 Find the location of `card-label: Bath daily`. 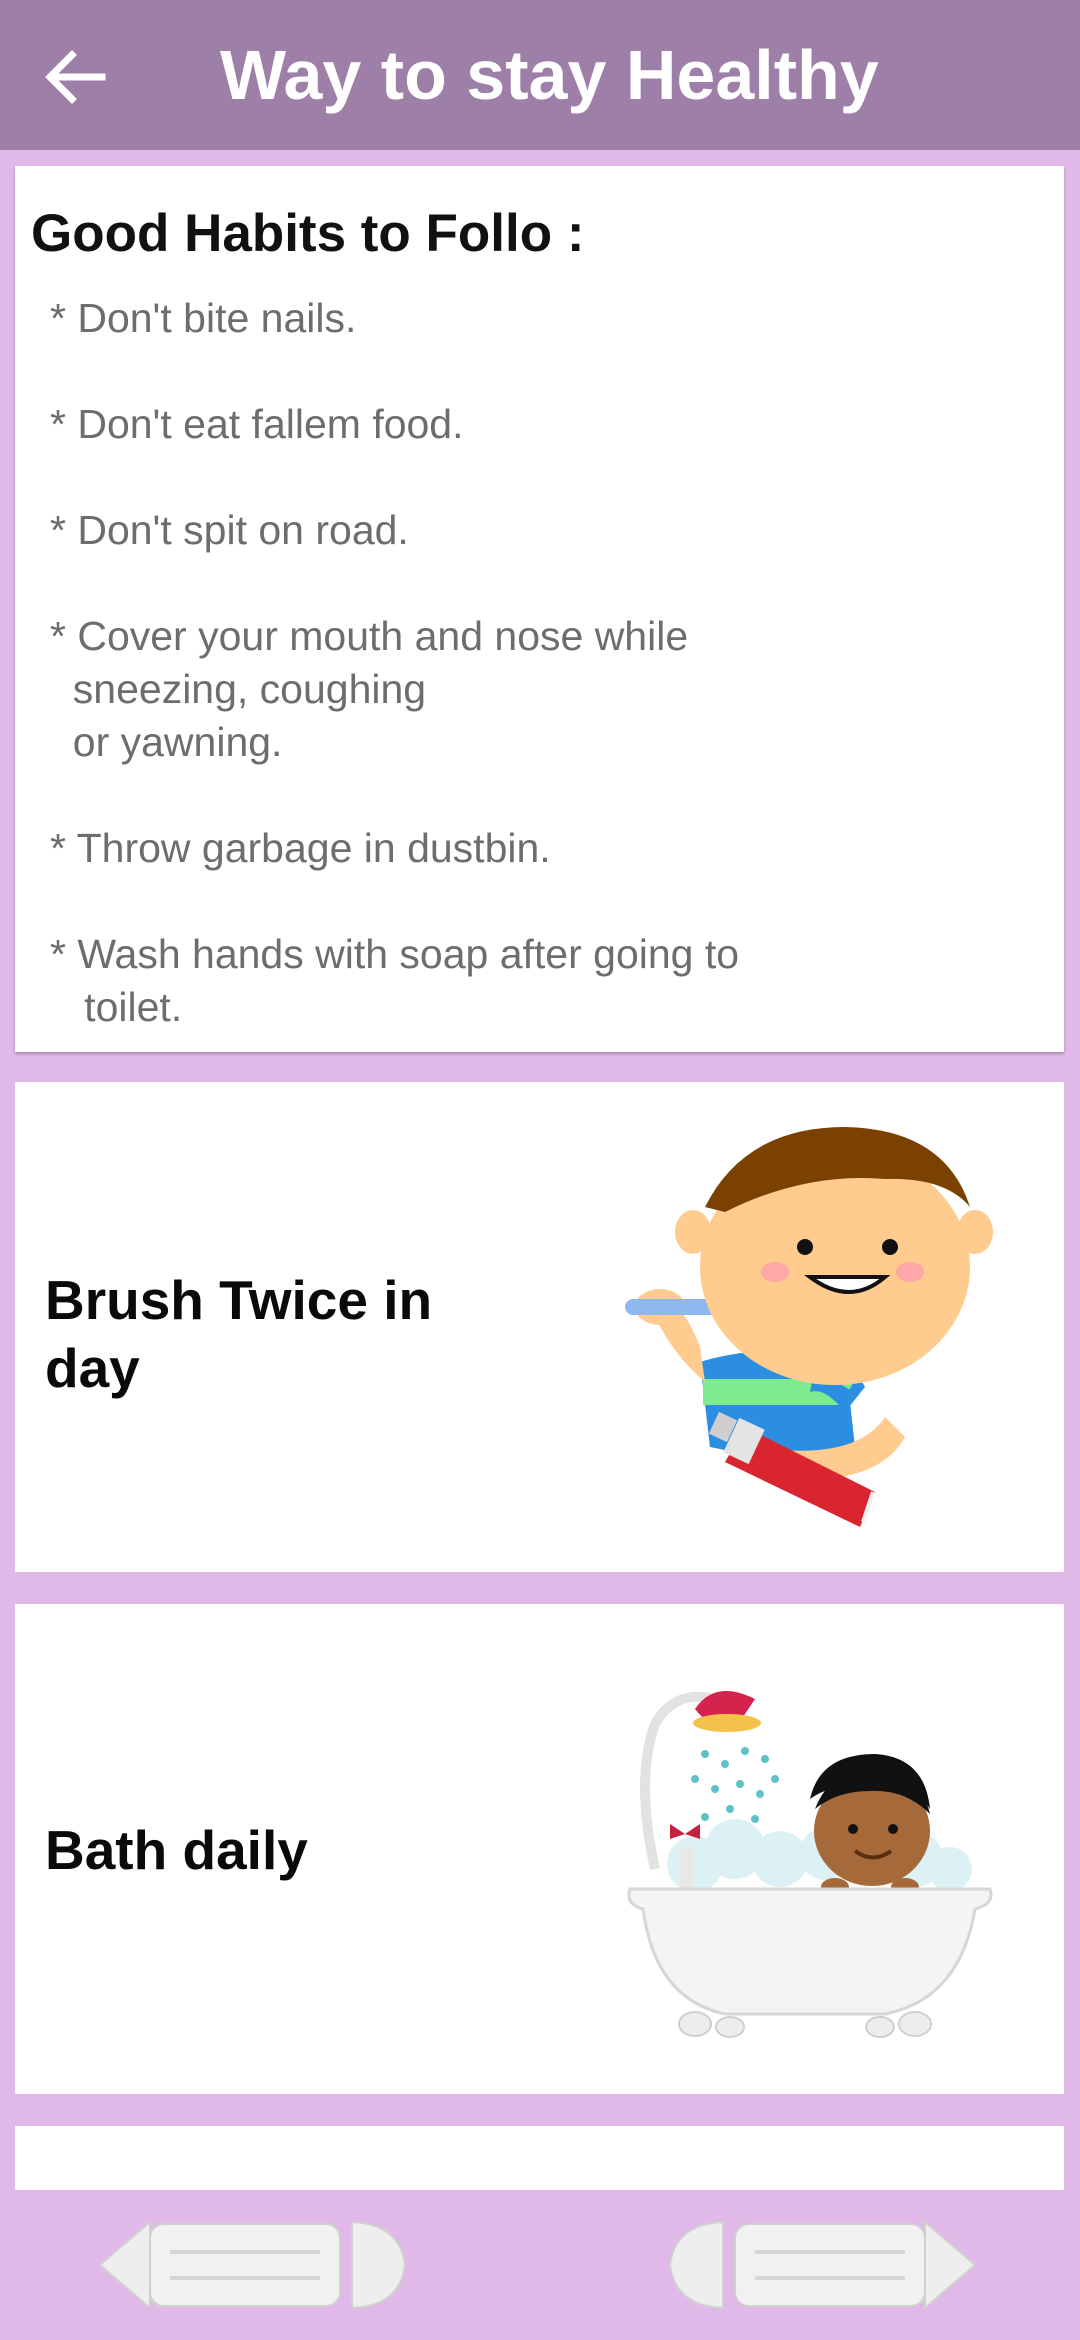

card-label: Bath daily is located at coordinates (176, 1850).